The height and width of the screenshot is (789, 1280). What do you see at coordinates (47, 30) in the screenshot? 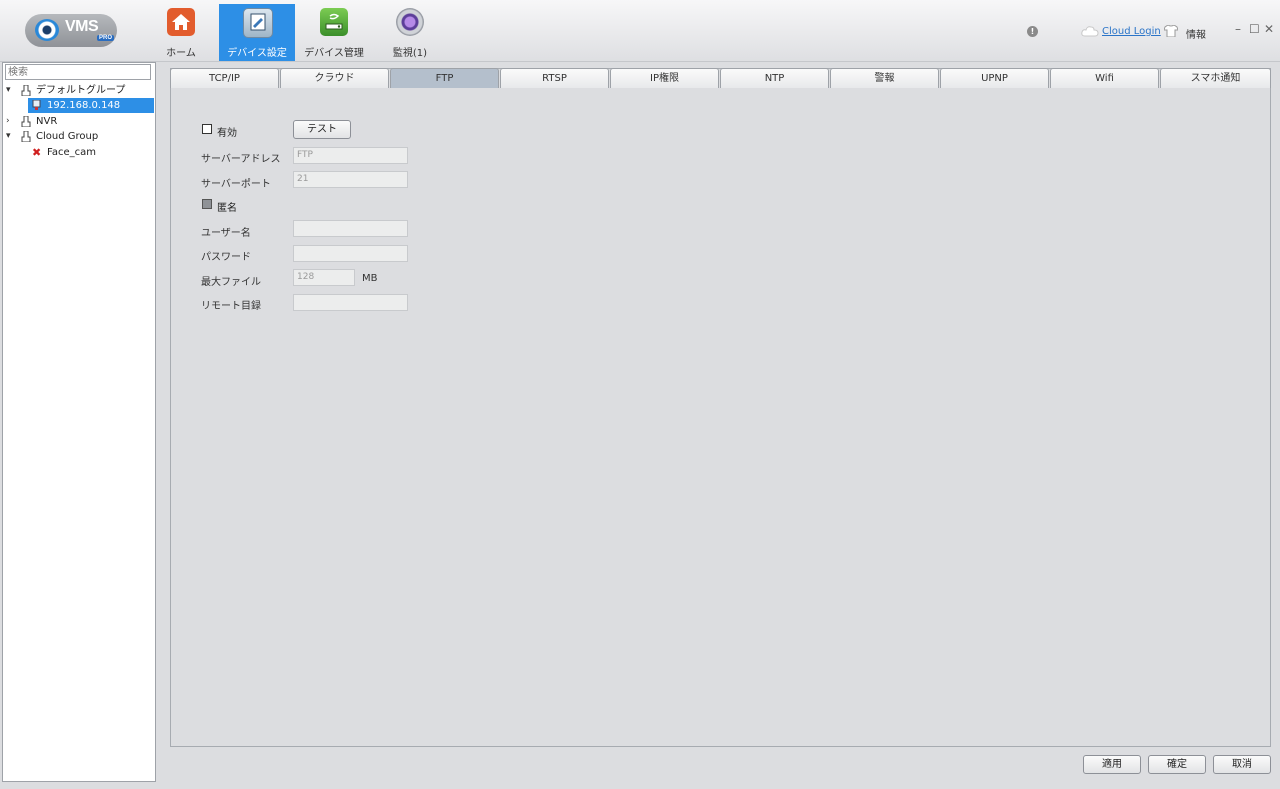
I see `camera-eye-icon` at bounding box center [47, 30].